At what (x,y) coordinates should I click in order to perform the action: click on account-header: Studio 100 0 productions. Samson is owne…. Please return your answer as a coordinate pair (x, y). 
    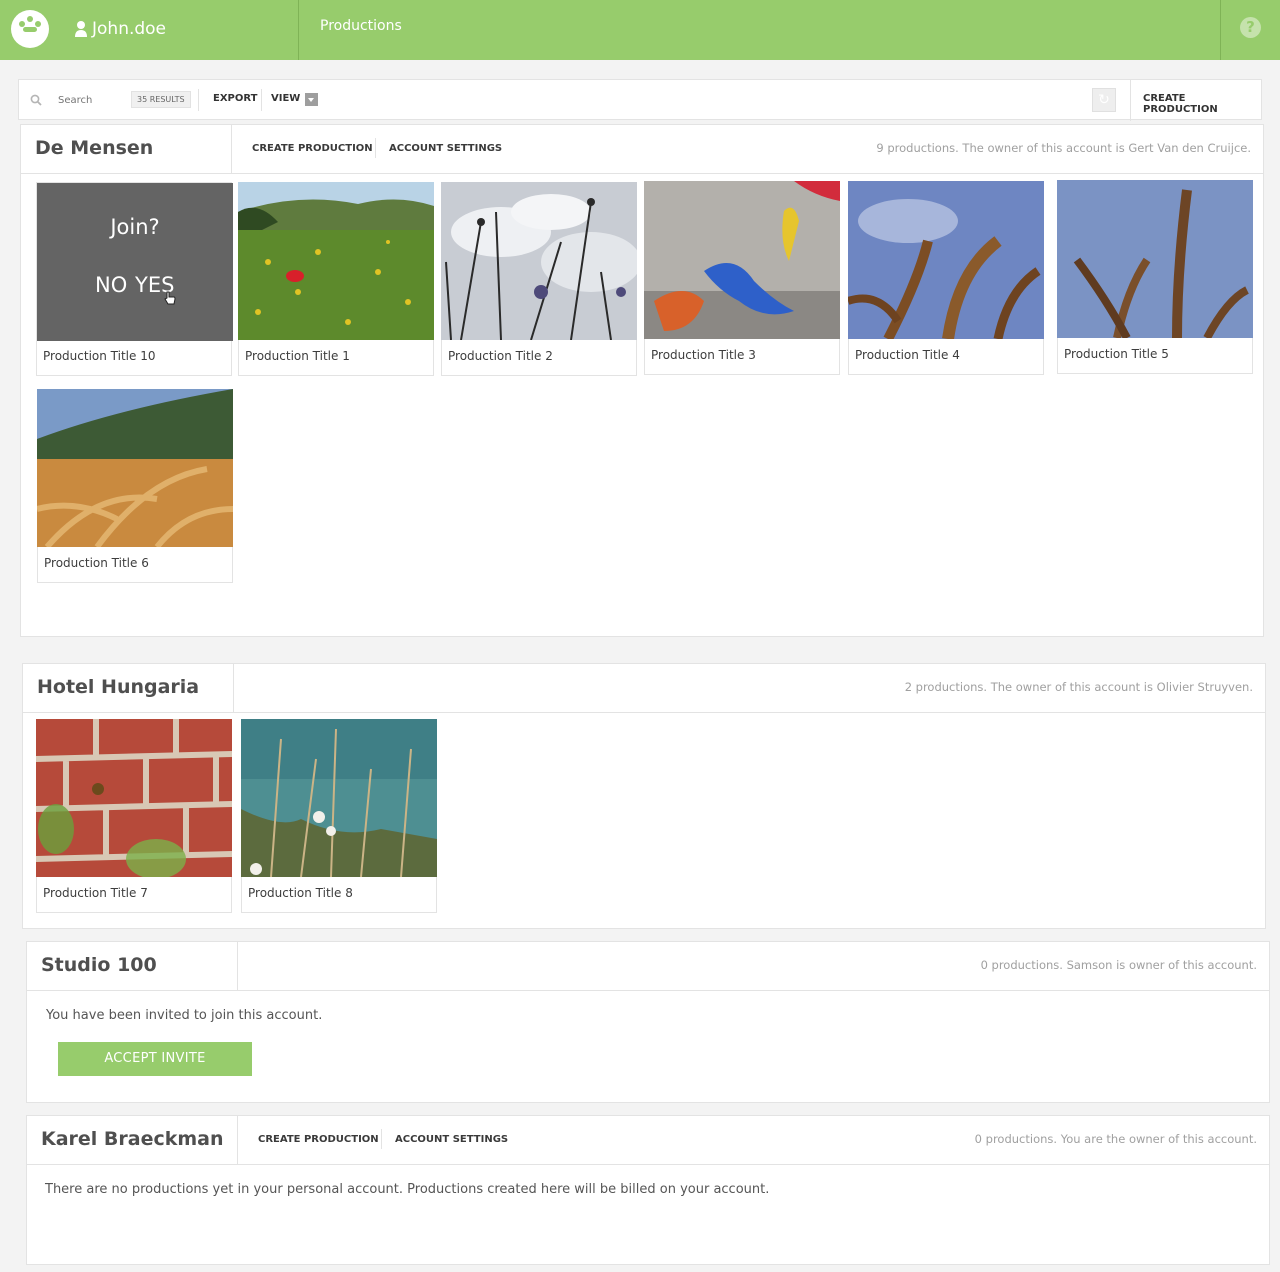
    Looking at the image, I should click on (648, 966).